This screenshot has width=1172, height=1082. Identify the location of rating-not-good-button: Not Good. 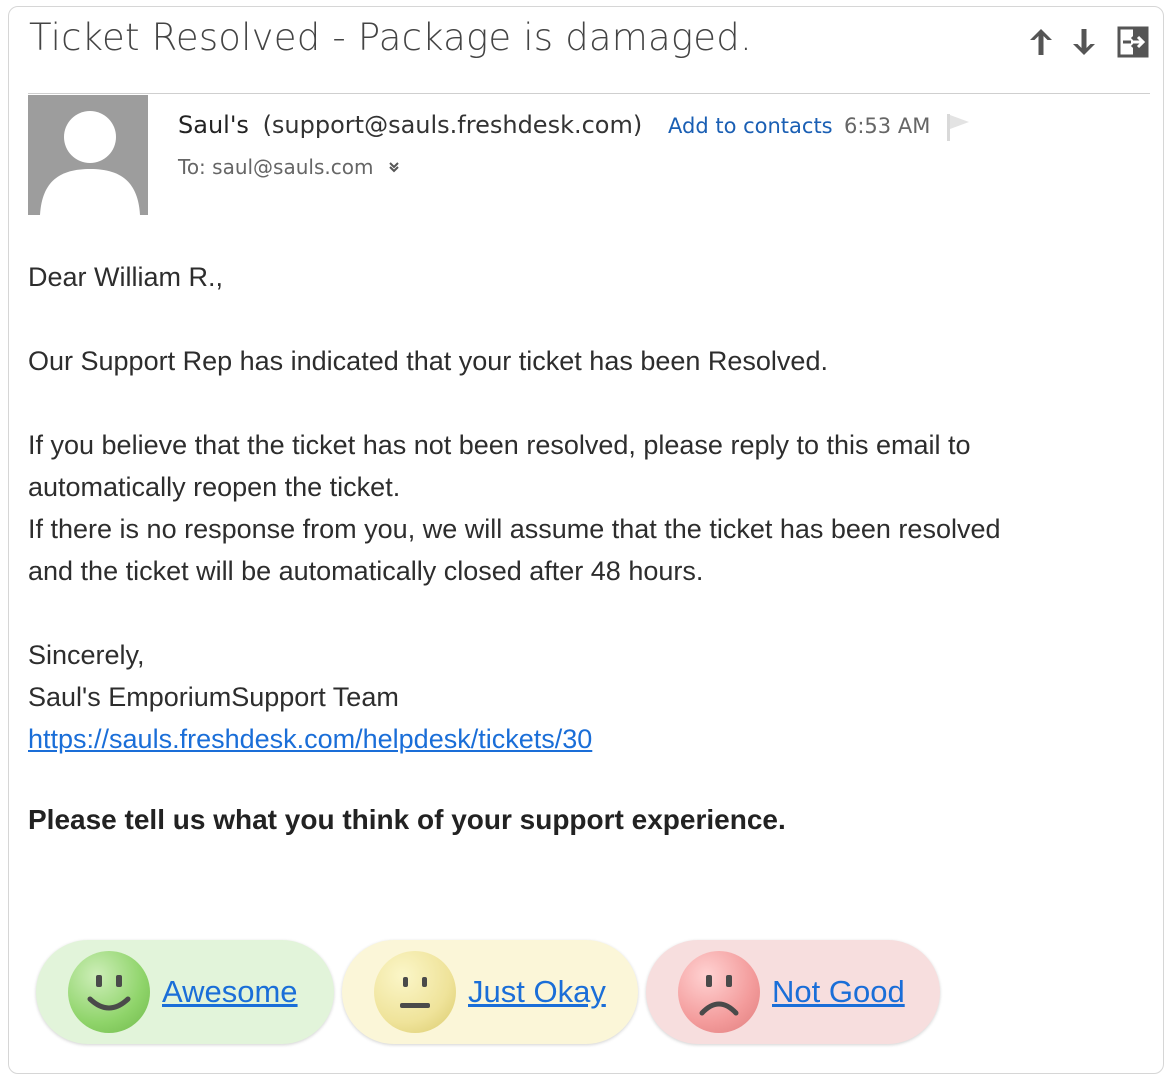
(793, 992).